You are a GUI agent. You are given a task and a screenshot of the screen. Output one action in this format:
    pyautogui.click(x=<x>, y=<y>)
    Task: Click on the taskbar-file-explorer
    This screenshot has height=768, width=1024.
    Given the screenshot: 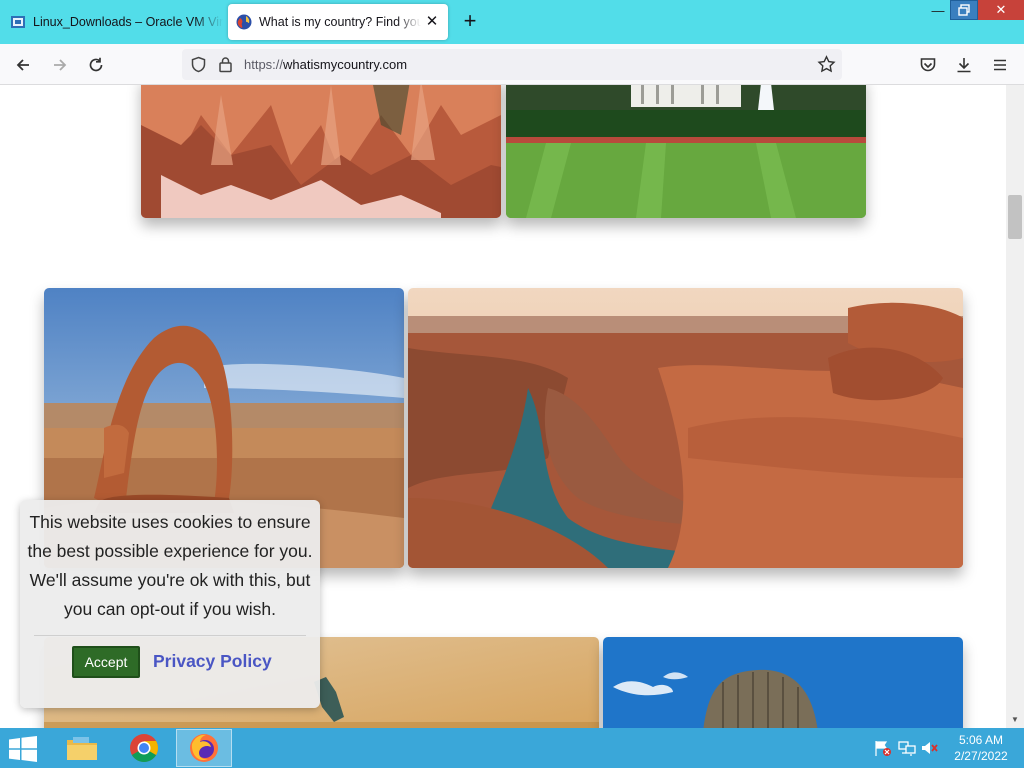 What is the action you would take?
    pyautogui.click(x=82, y=748)
    